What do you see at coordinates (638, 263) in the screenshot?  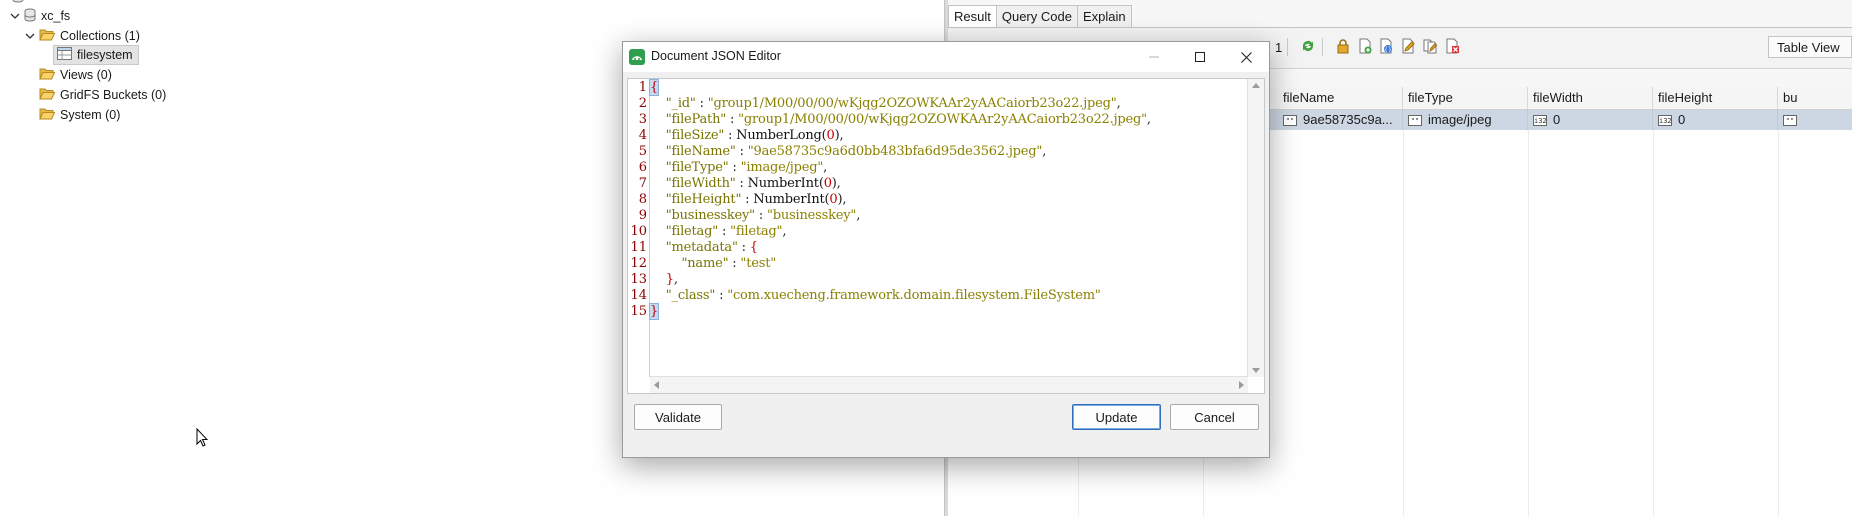 I see `line-number: 12` at bounding box center [638, 263].